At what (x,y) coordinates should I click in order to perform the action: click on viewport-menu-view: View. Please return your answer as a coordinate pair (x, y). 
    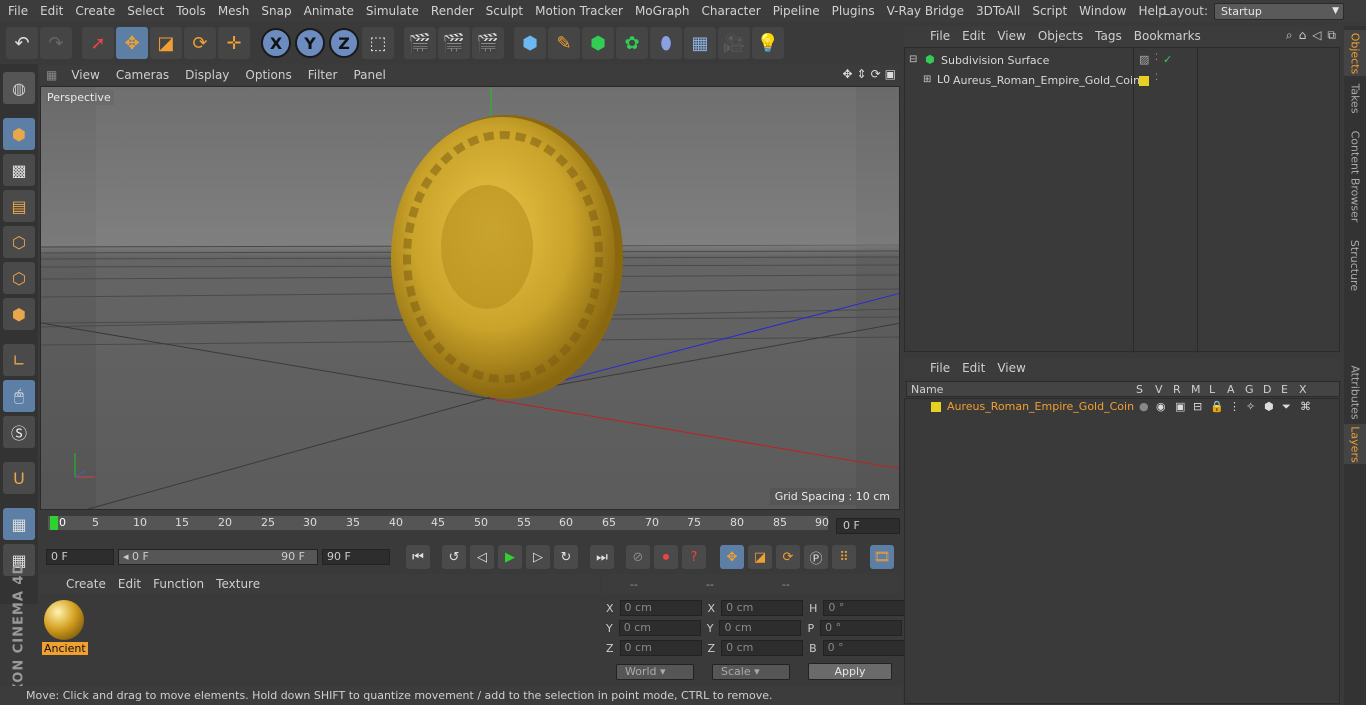
    Looking at the image, I should click on (85, 75).